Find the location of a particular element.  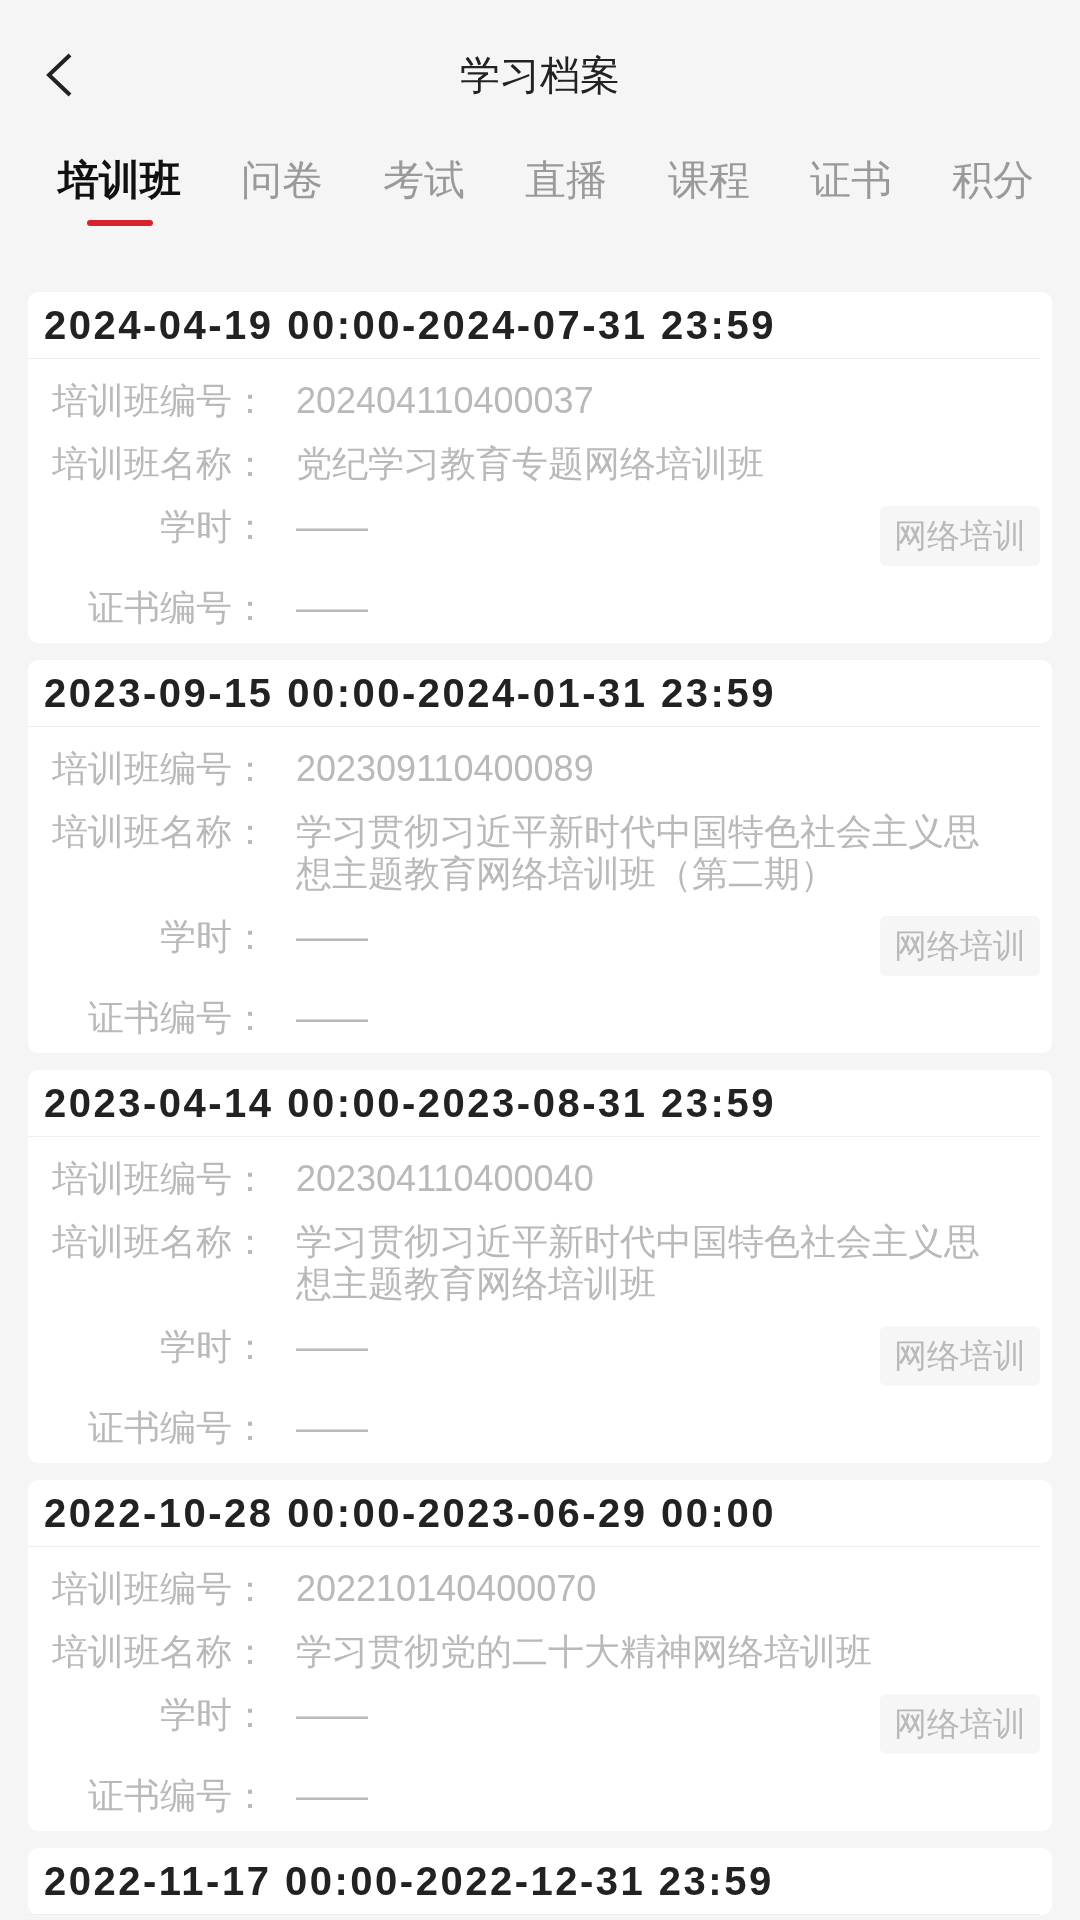

date-range: 2024-04-19 00:00-2024-07-31 23:59 is located at coordinates (534, 325).